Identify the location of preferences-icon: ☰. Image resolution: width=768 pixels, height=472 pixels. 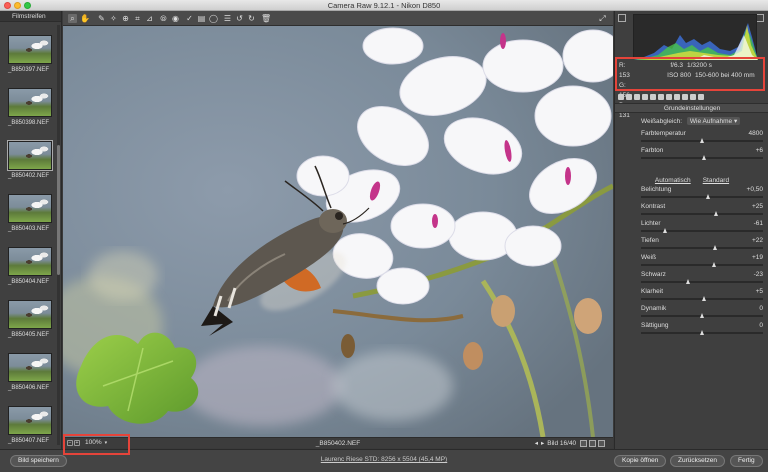
(227, 18).